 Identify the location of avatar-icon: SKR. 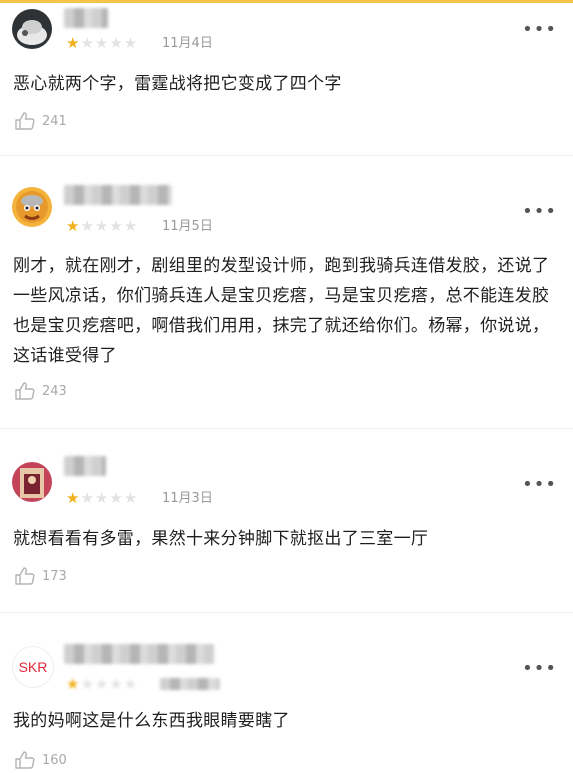
(33, 667).